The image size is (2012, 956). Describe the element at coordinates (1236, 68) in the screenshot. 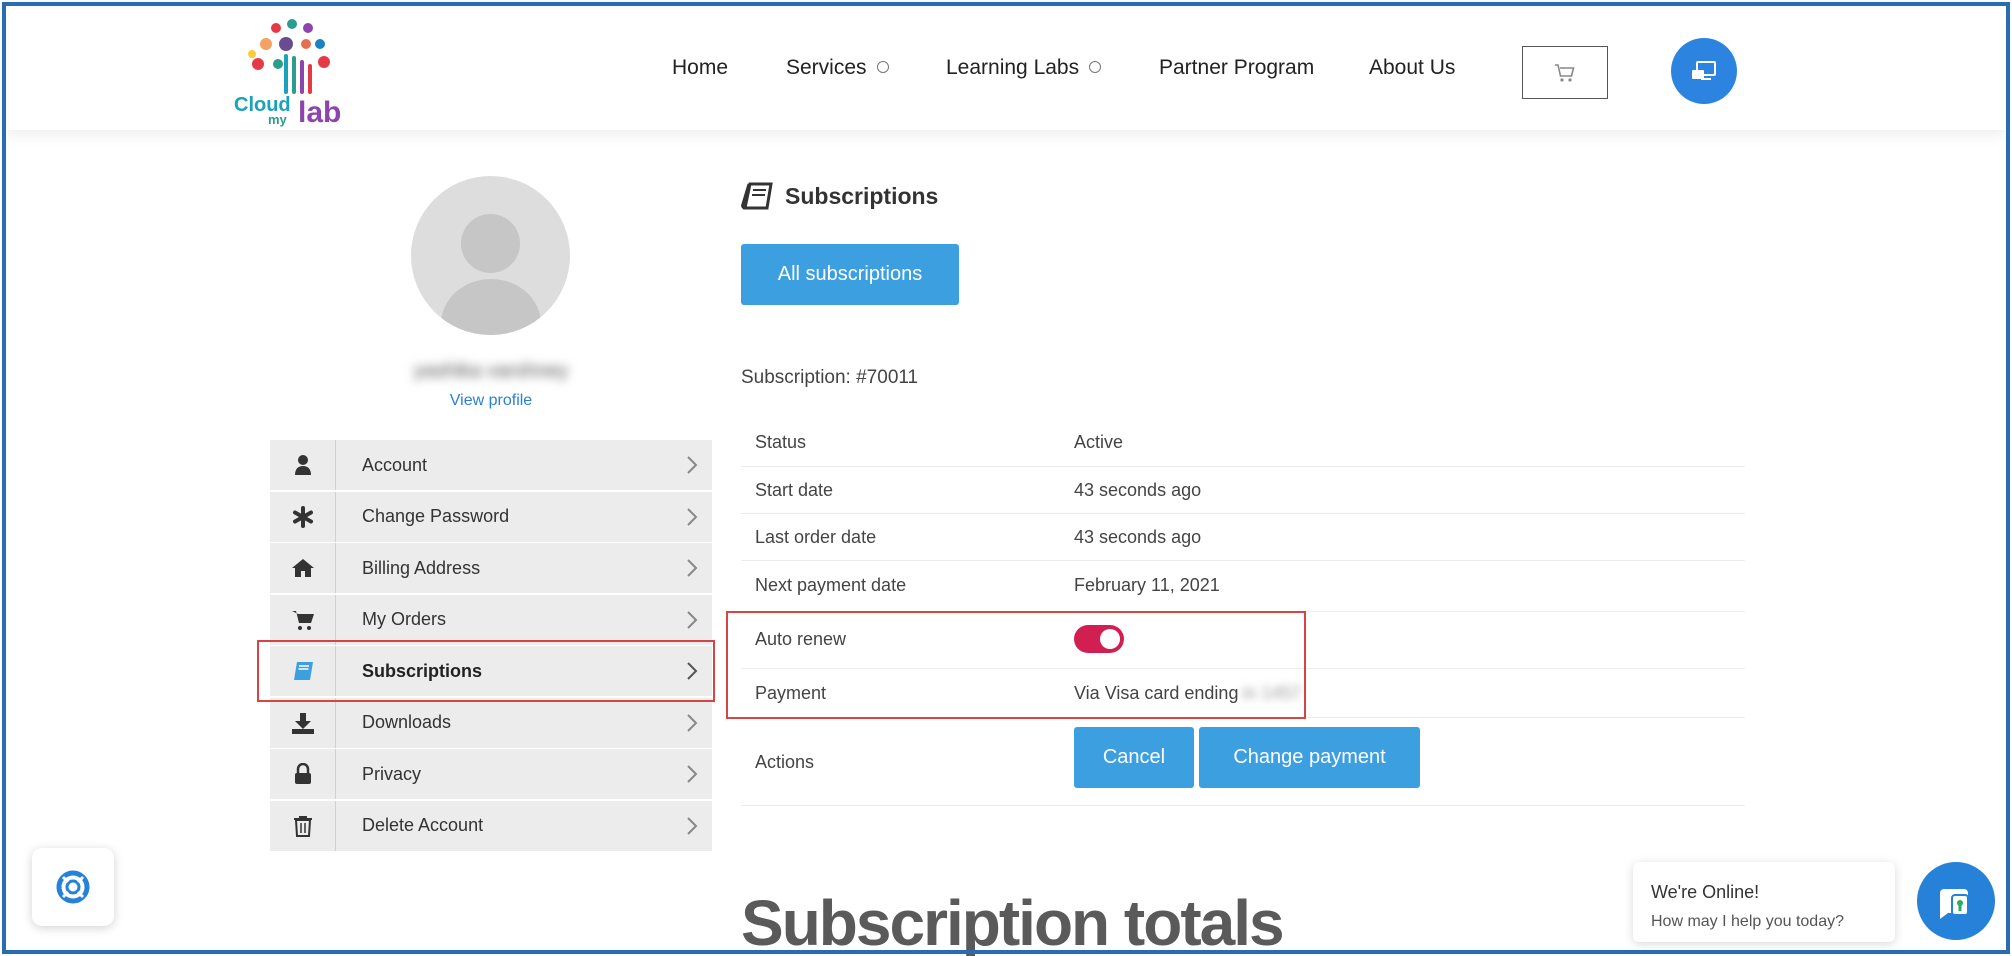

I see `nav-partner-program: Partner Program` at that location.